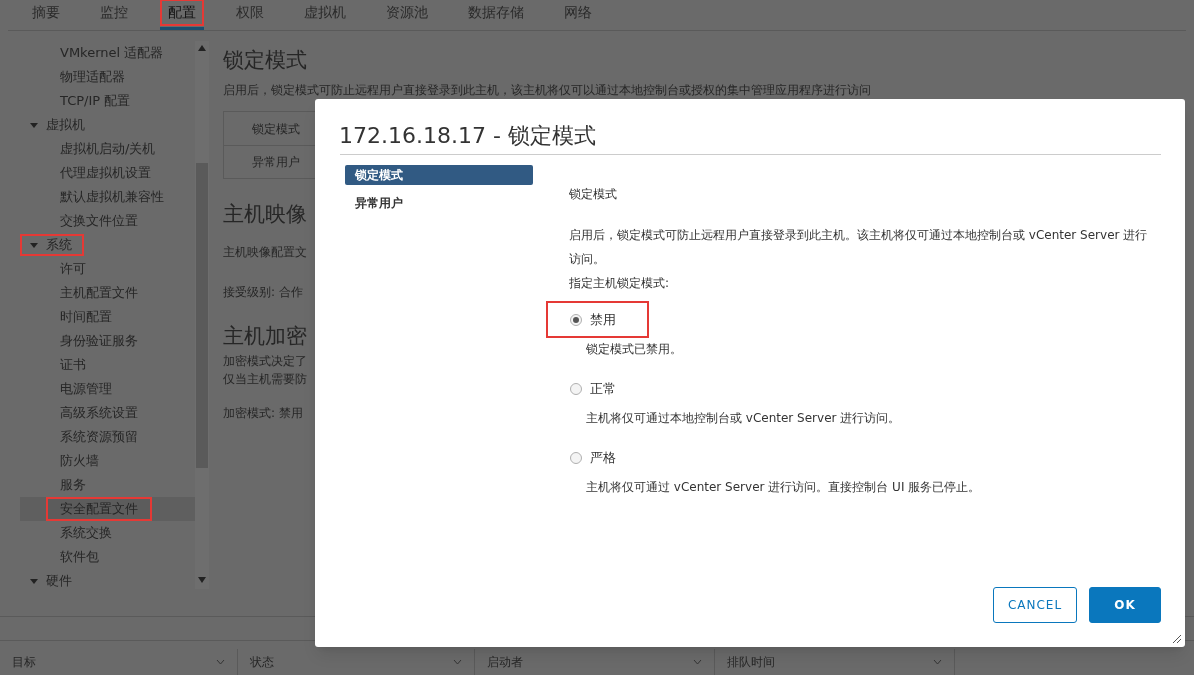 The width and height of the screenshot is (1194, 675). What do you see at coordinates (595, 662) in the screenshot?
I see `column-header: 启动者` at bounding box center [595, 662].